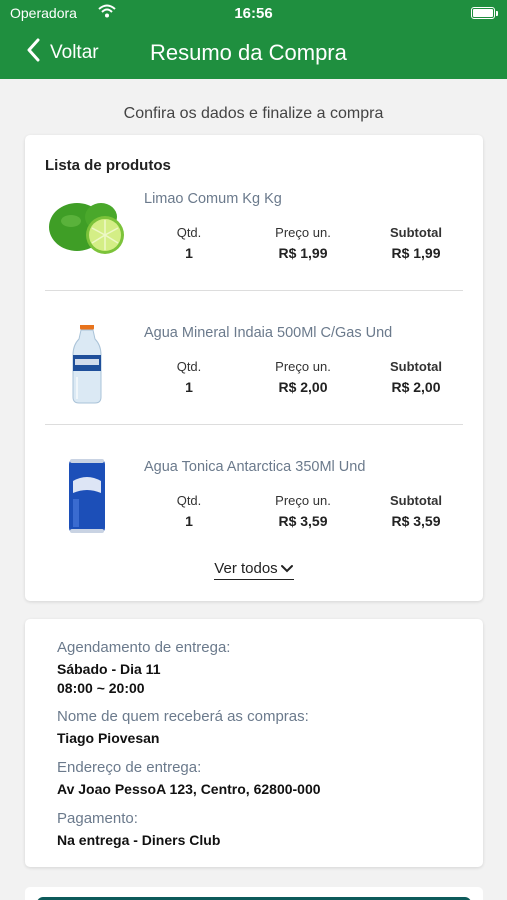 The image size is (507, 900). I want to click on price-column: Preço un. R$ 1,99, so click(303, 243).